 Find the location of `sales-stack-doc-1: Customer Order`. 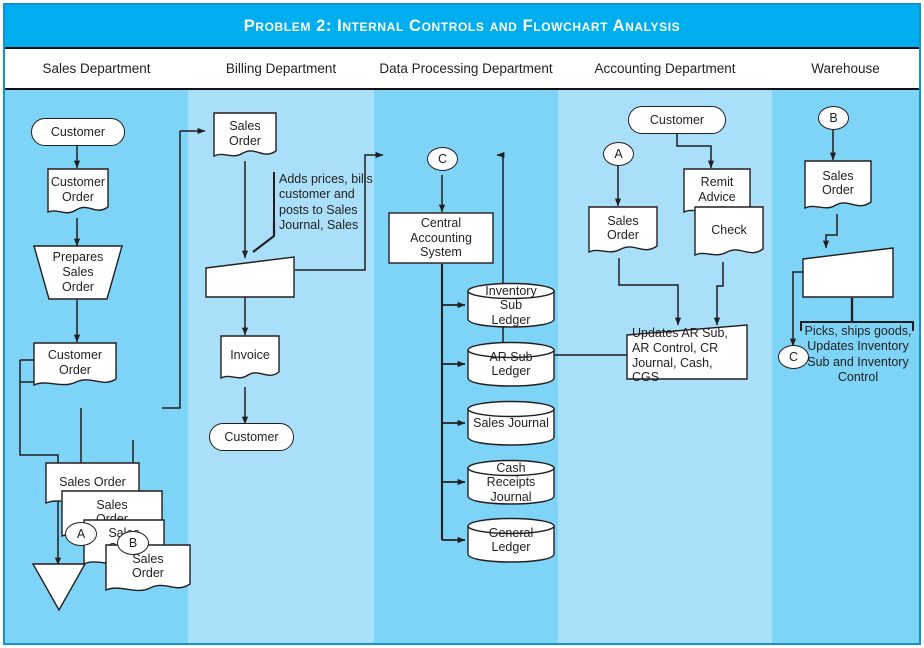

sales-stack-doc-1: Customer Order is located at coordinates (75, 366).